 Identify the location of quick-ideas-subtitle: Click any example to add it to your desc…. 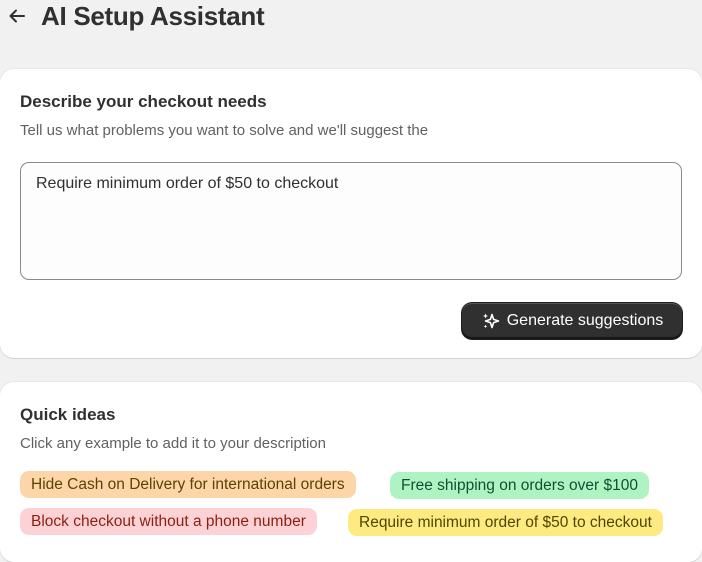
(173, 443).